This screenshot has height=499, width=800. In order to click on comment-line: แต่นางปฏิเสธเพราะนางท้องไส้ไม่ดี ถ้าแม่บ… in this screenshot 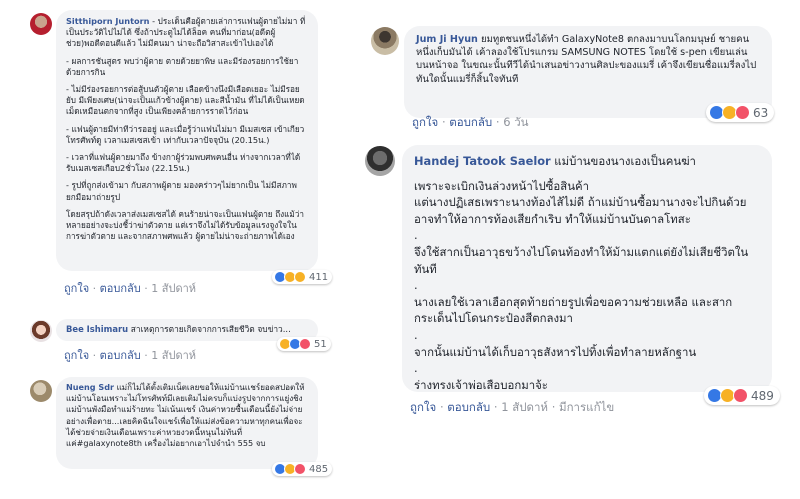, I will do `click(580, 210)`.